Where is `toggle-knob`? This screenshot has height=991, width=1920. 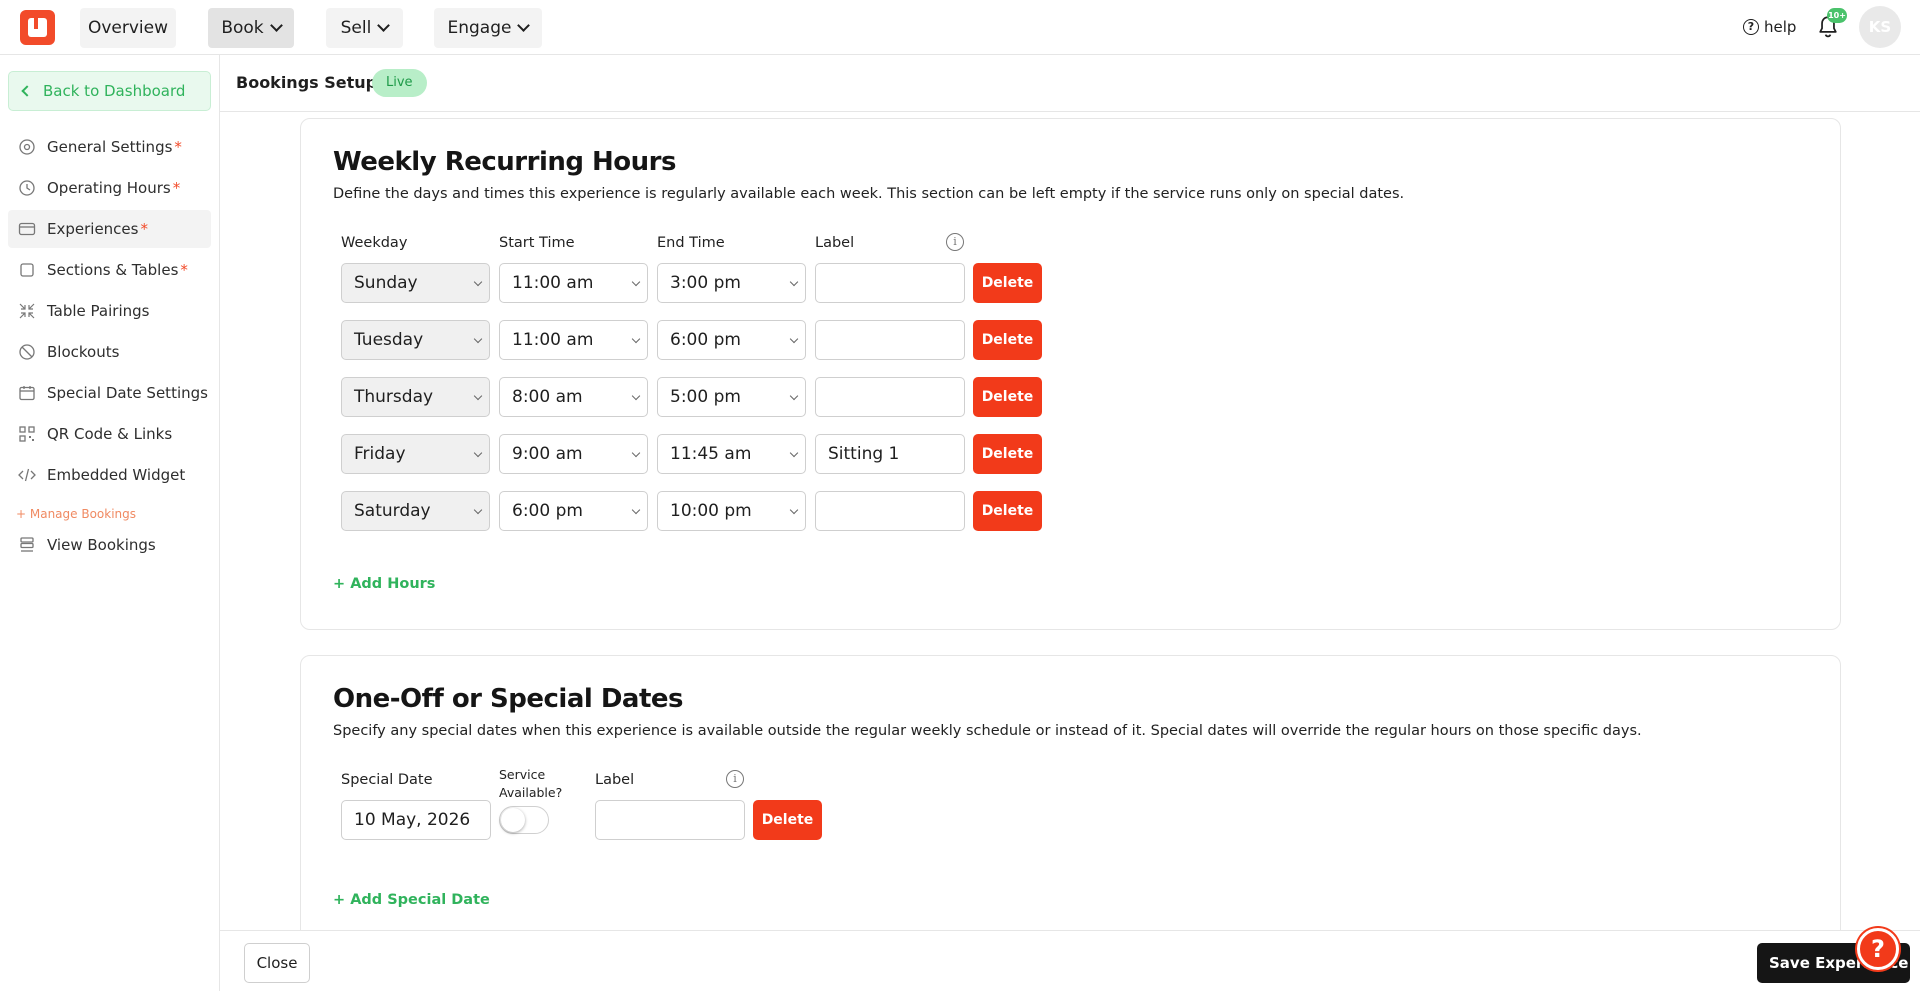 toggle-knob is located at coordinates (513, 820).